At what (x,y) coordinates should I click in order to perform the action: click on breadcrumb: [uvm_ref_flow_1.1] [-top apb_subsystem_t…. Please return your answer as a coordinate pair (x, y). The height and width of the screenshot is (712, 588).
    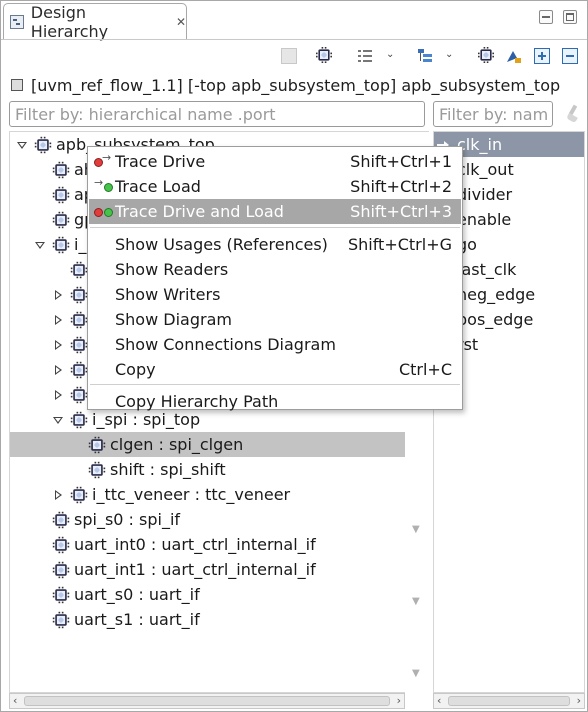
    Looking at the image, I should click on (280, 85).